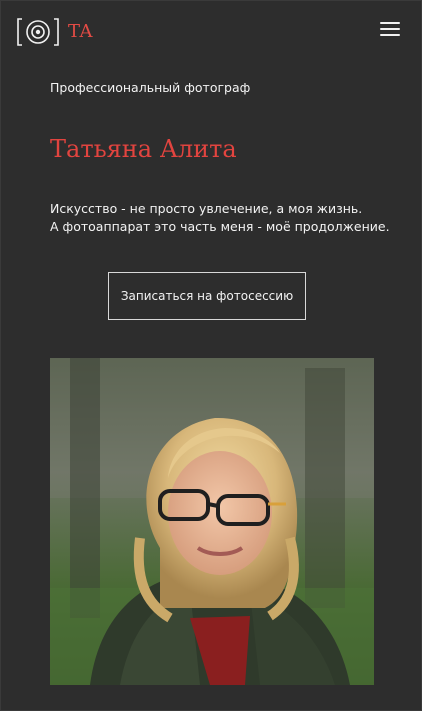  Describe the element at coordinates (208, 32) in the screenshot. I see `site-header: TA` at that location.